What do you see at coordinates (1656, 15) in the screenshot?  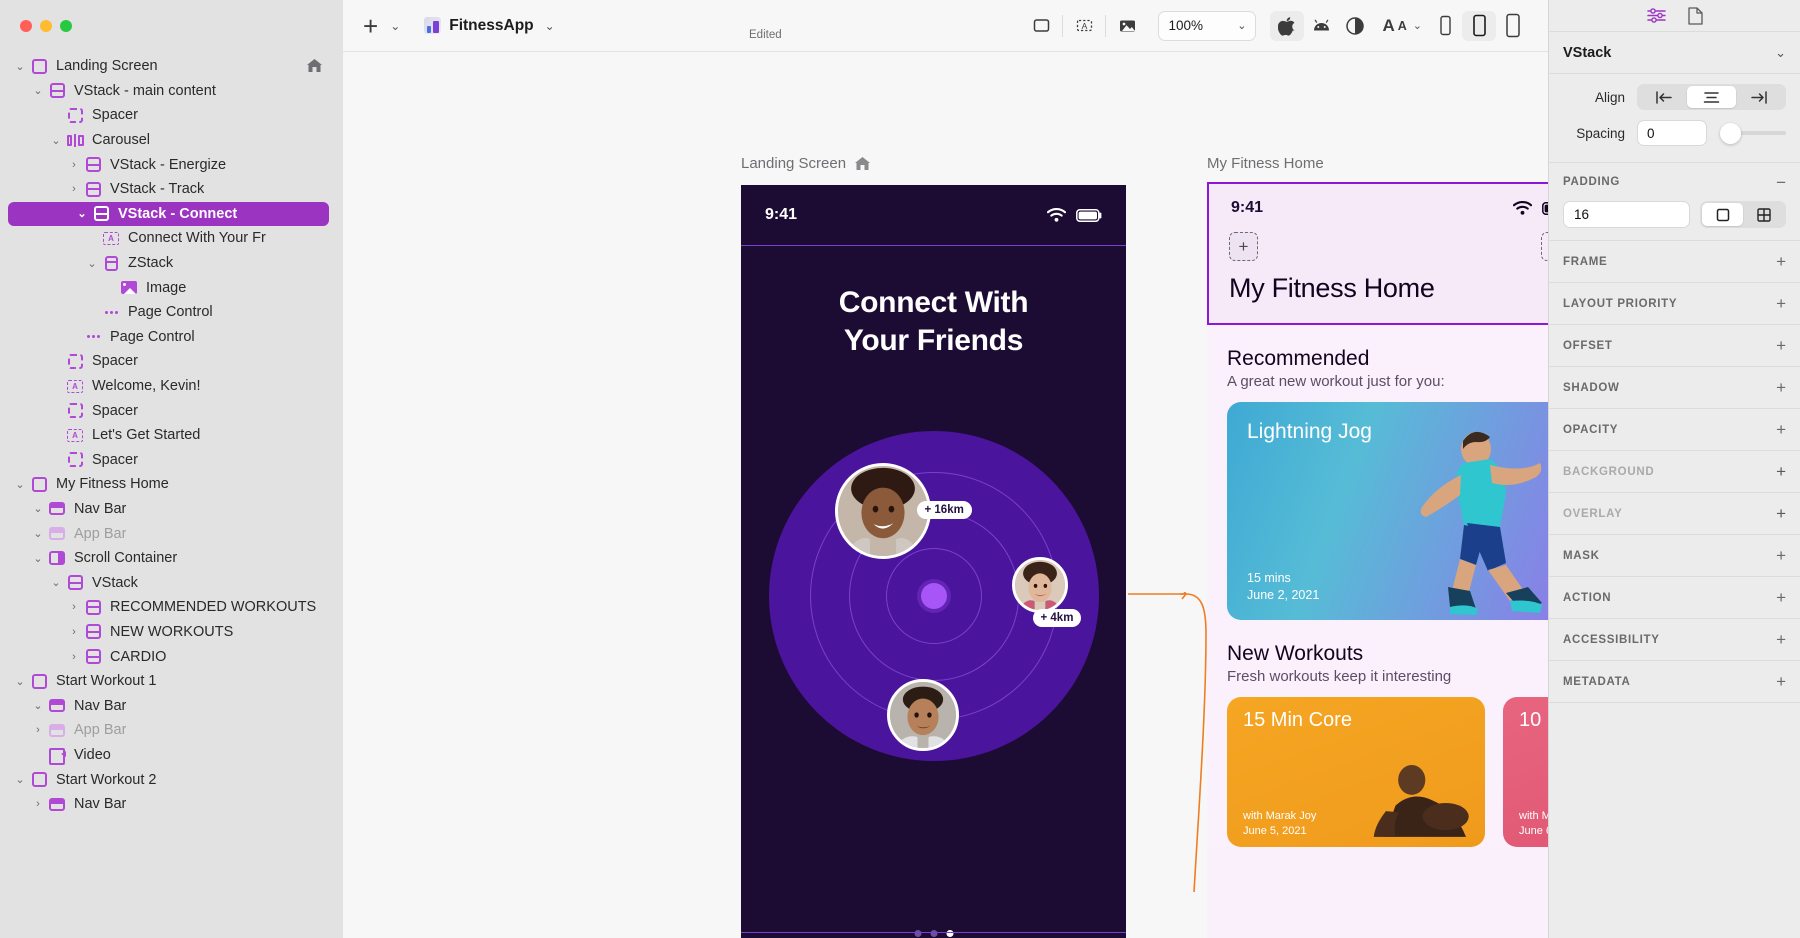 I see `layout-properties-icon` at bounding box center [1656, 15].